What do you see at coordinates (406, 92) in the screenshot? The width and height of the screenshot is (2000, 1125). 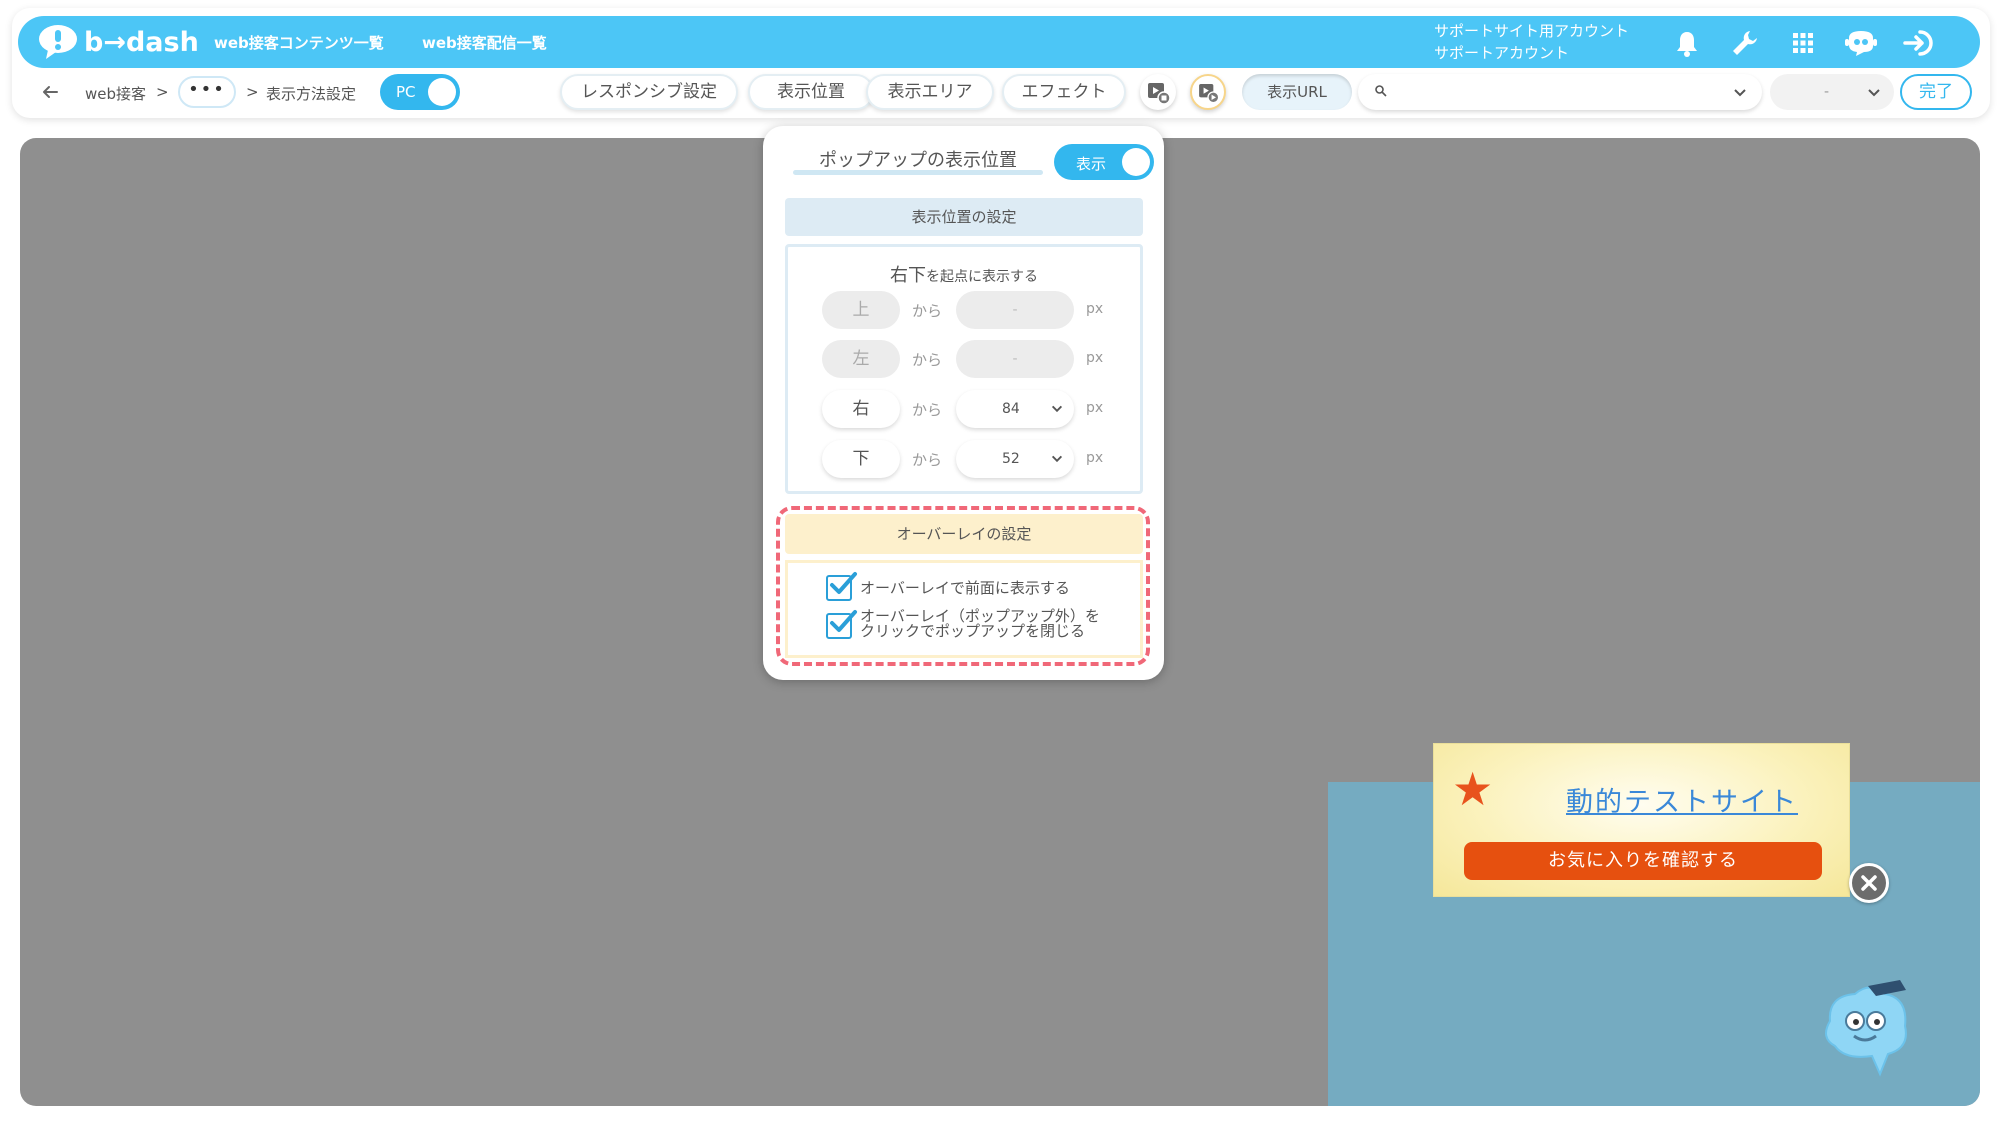 I see `device-toggle-label: PC` at bounding box center [406, 92].